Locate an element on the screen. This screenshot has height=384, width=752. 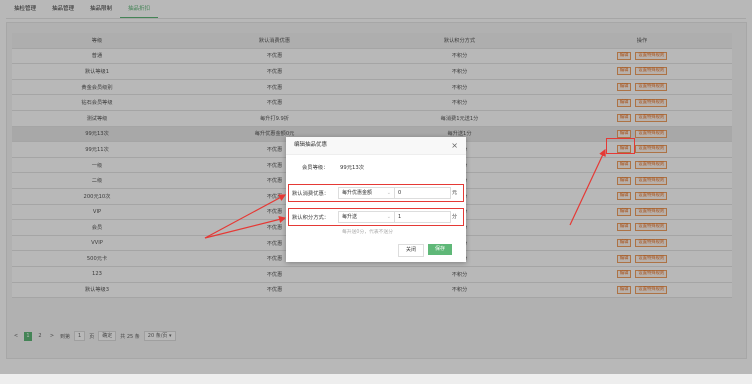
arrow-to-points-row is located at coordinates (245, 227).